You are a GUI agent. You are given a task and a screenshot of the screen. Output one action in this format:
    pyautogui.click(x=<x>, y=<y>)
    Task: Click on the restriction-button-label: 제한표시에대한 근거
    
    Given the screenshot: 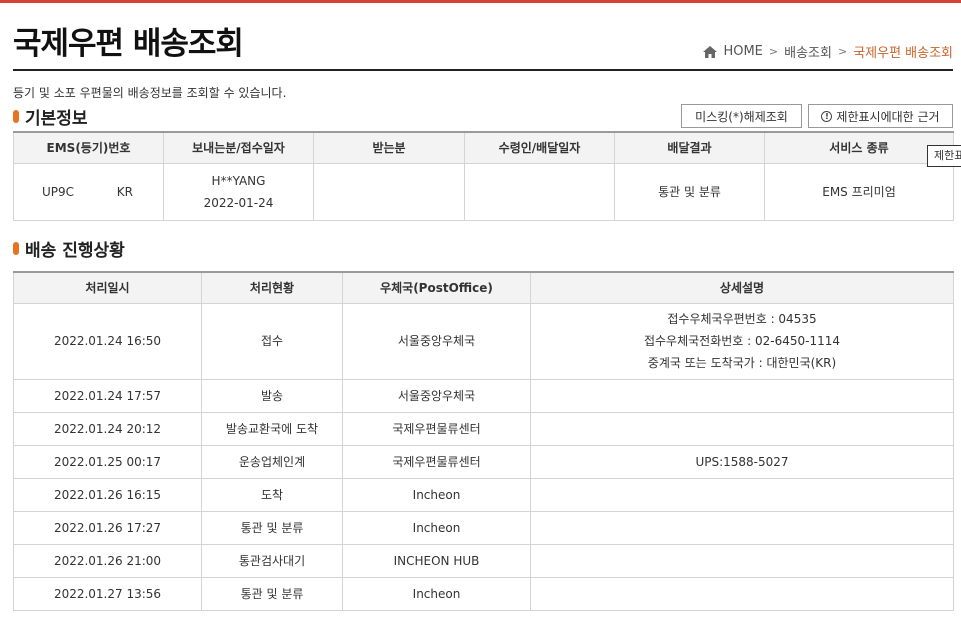 What is the action you would take?
    pyautogui.click(x=888, y=116)
    